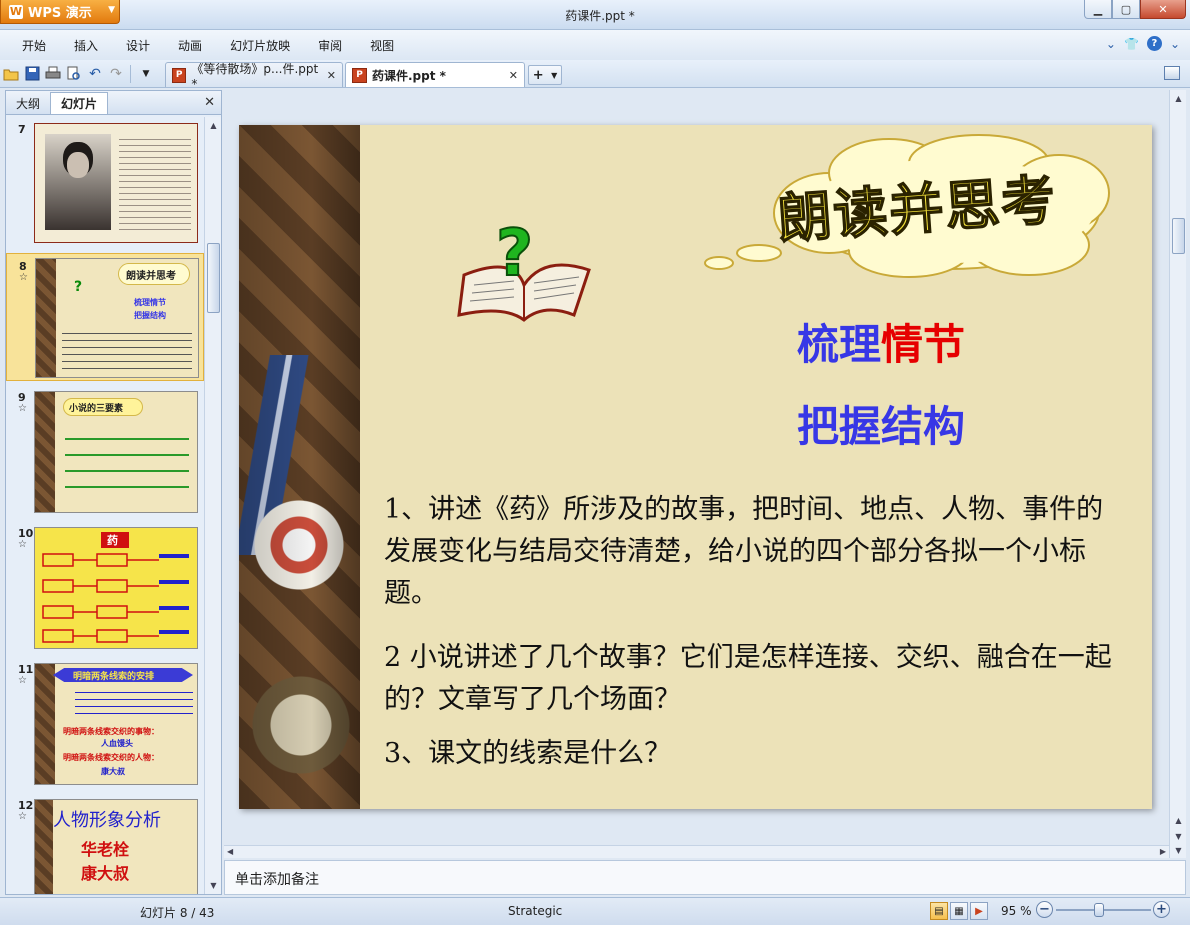 The width and height of the screenshot is (1190, 925). I want to click on slide-thumbnail-7: 7, so click(105, 183).